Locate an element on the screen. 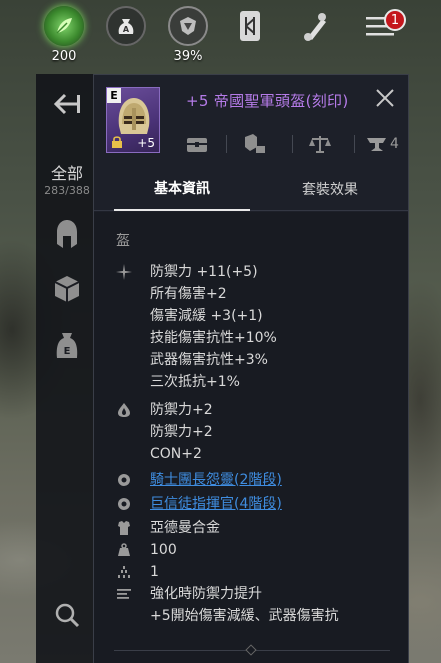  stat-text: 所有傷害+2 is located at coordinates (188, 294).